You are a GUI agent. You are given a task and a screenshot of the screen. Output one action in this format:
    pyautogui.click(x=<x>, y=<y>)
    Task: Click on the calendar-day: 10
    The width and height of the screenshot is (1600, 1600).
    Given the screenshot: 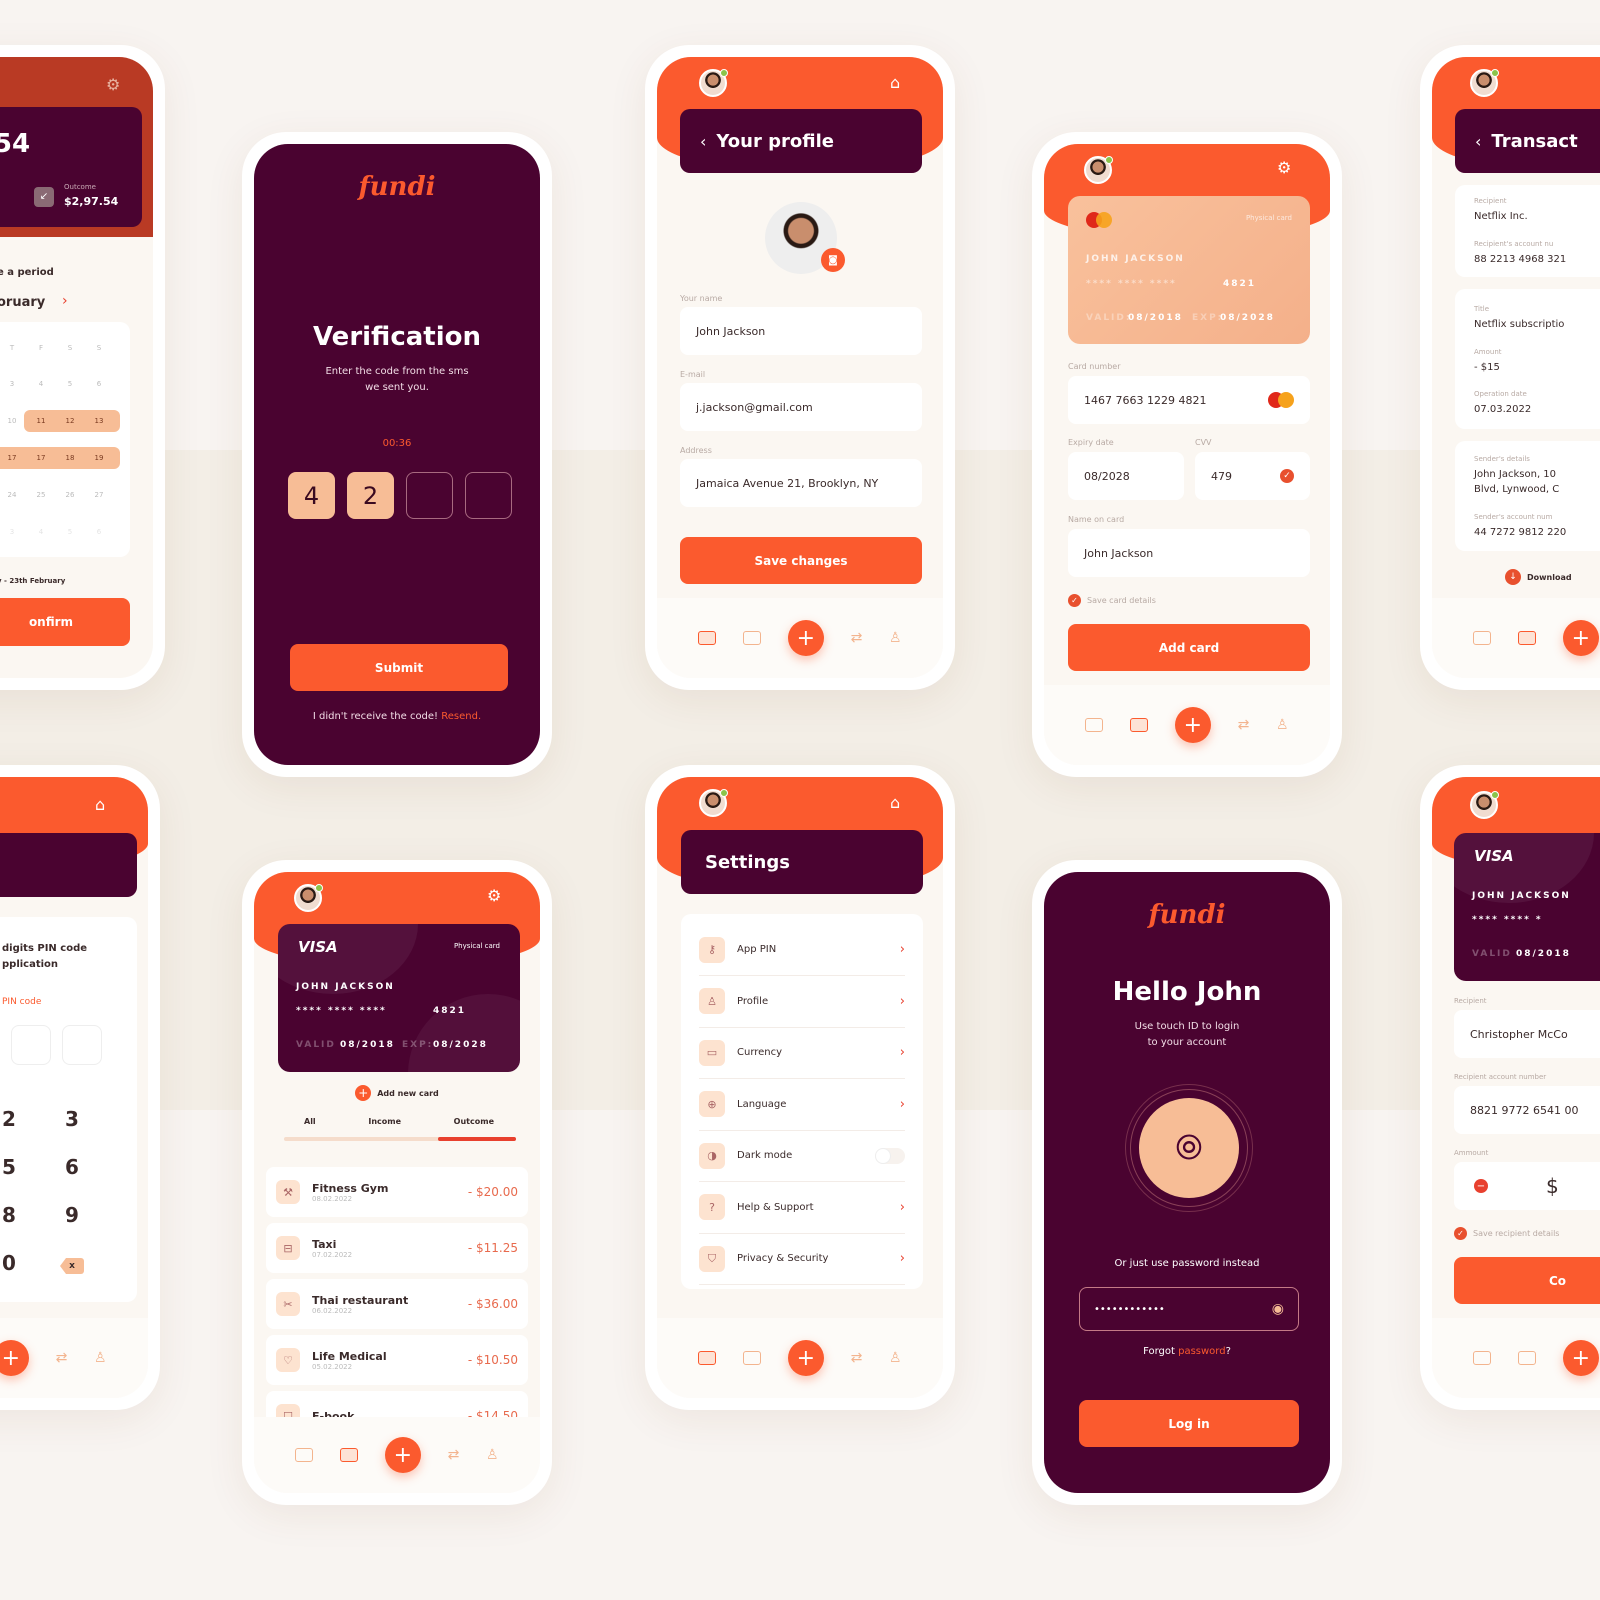 What is the action you would take?
    pyautogui.click(x=13, y=421)
    